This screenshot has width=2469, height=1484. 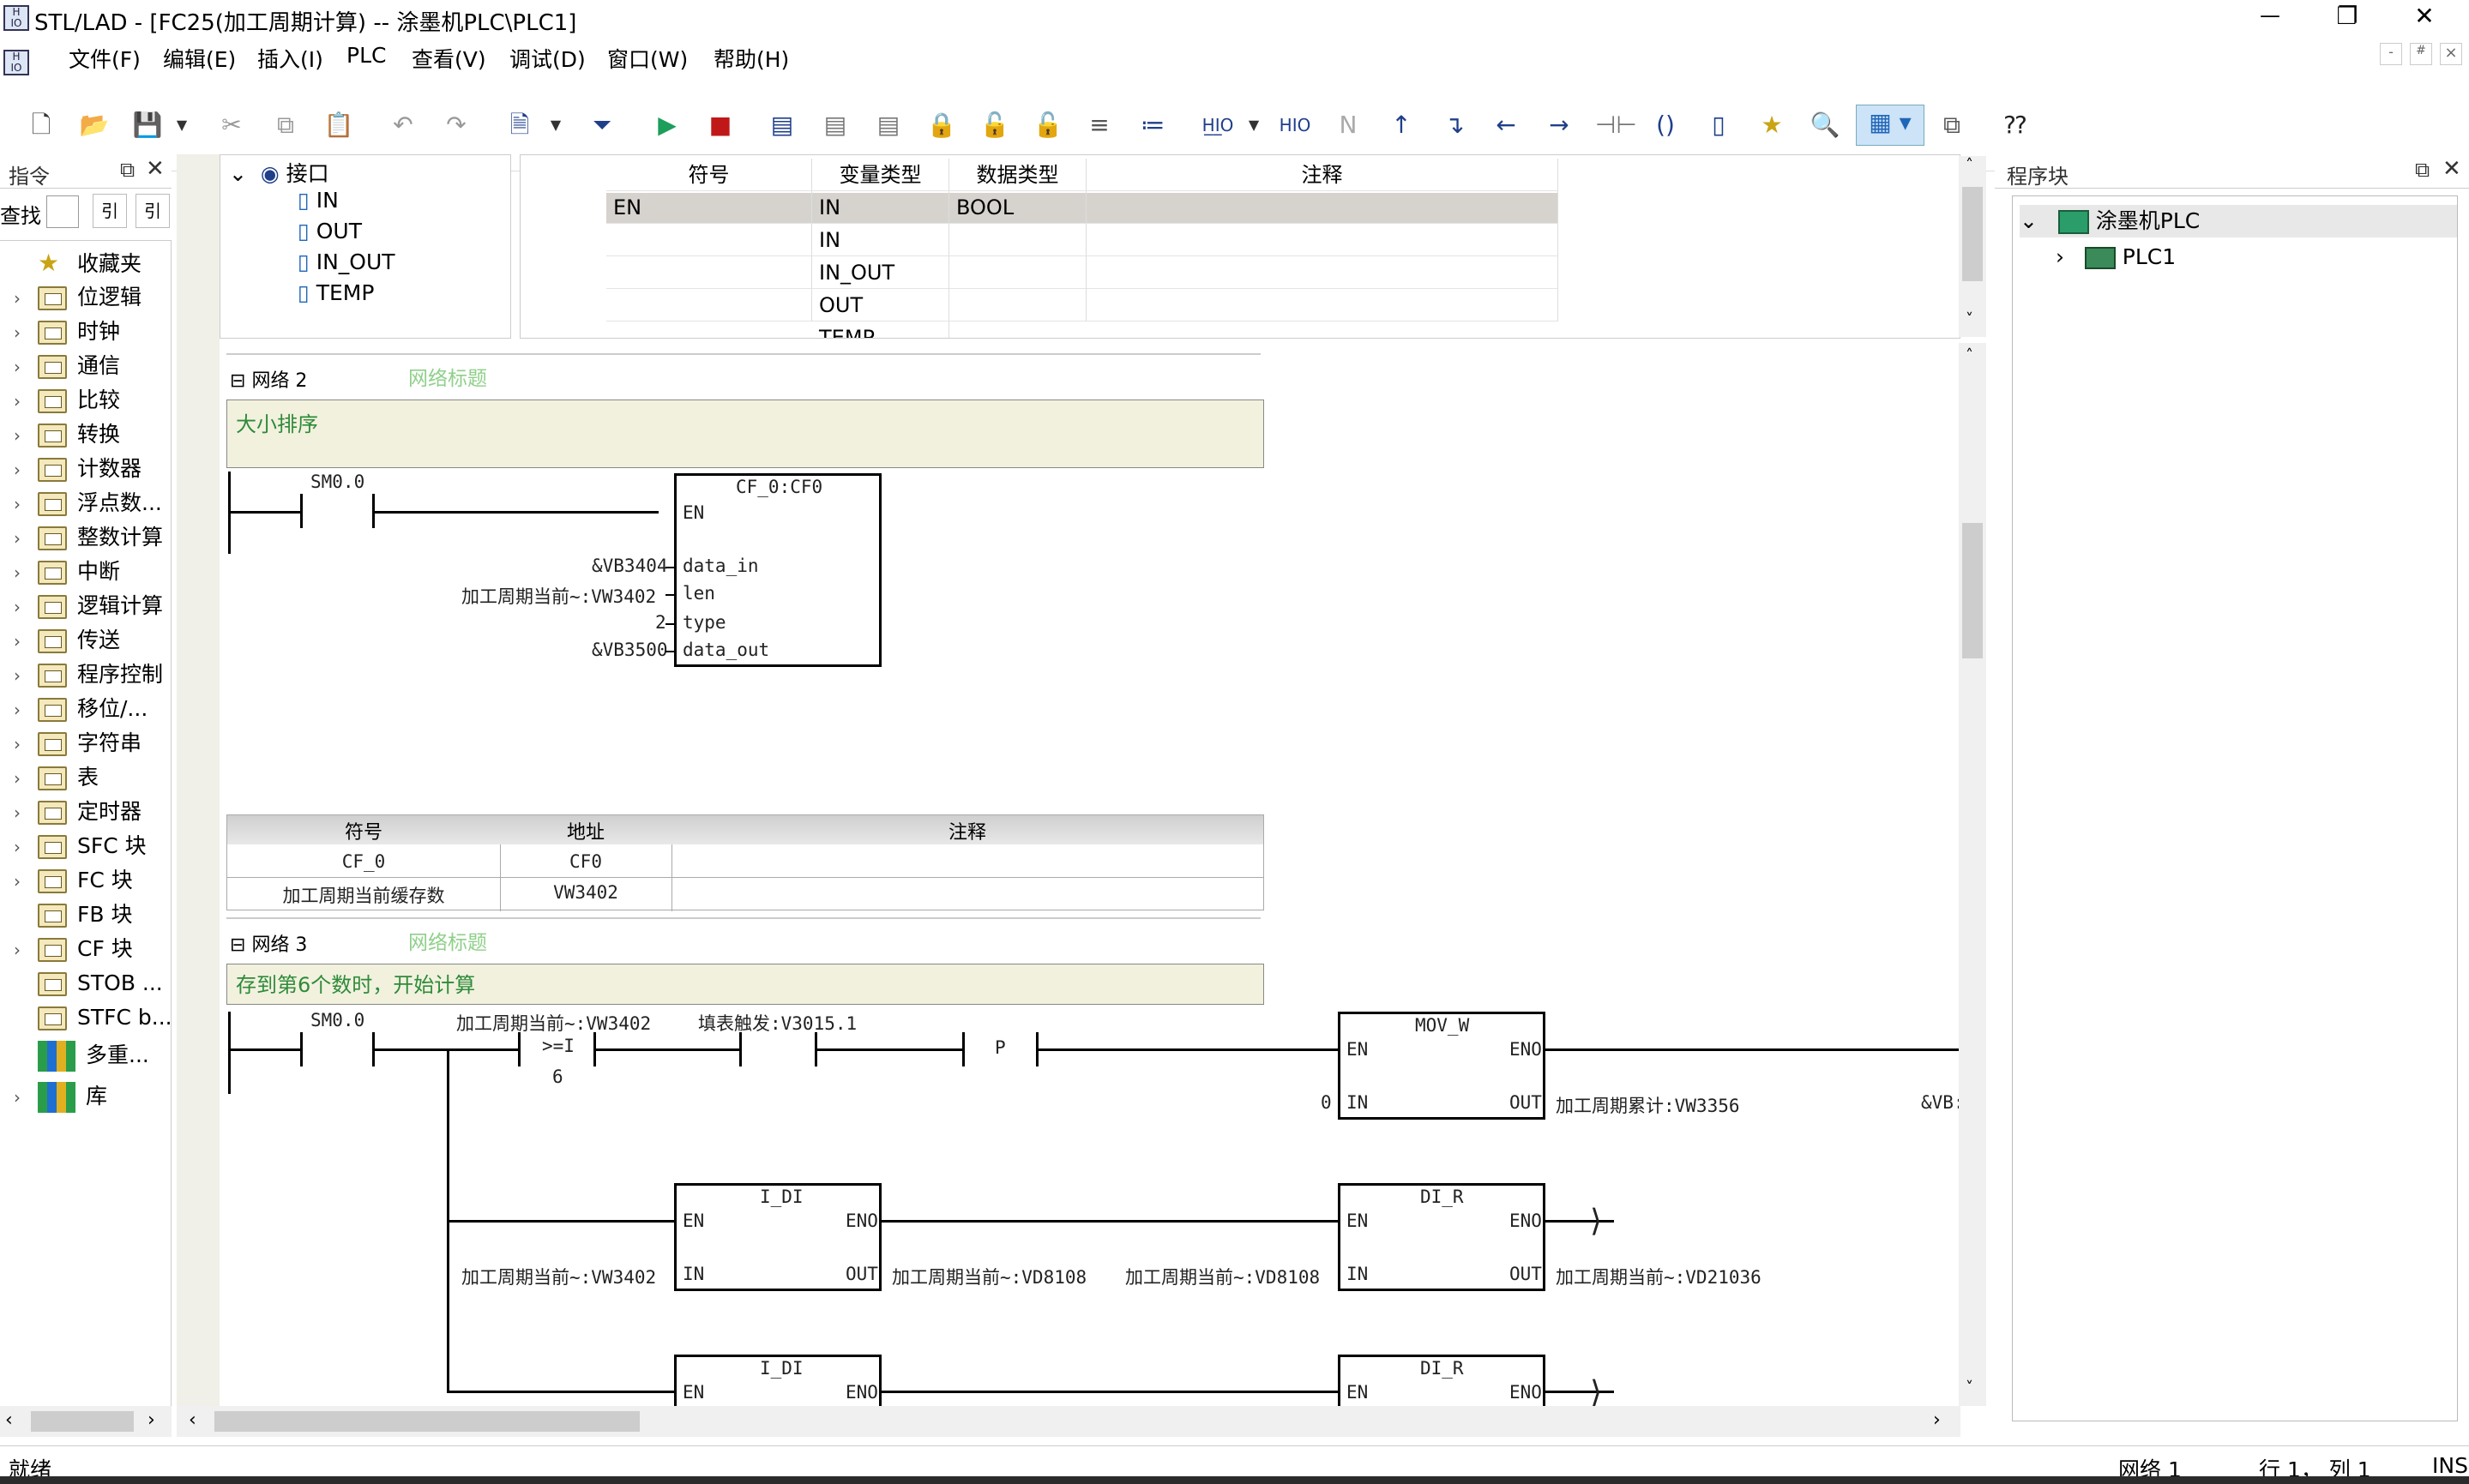 I want to click on scroll-right-icon: ›, so click(x=1937, y=1420).